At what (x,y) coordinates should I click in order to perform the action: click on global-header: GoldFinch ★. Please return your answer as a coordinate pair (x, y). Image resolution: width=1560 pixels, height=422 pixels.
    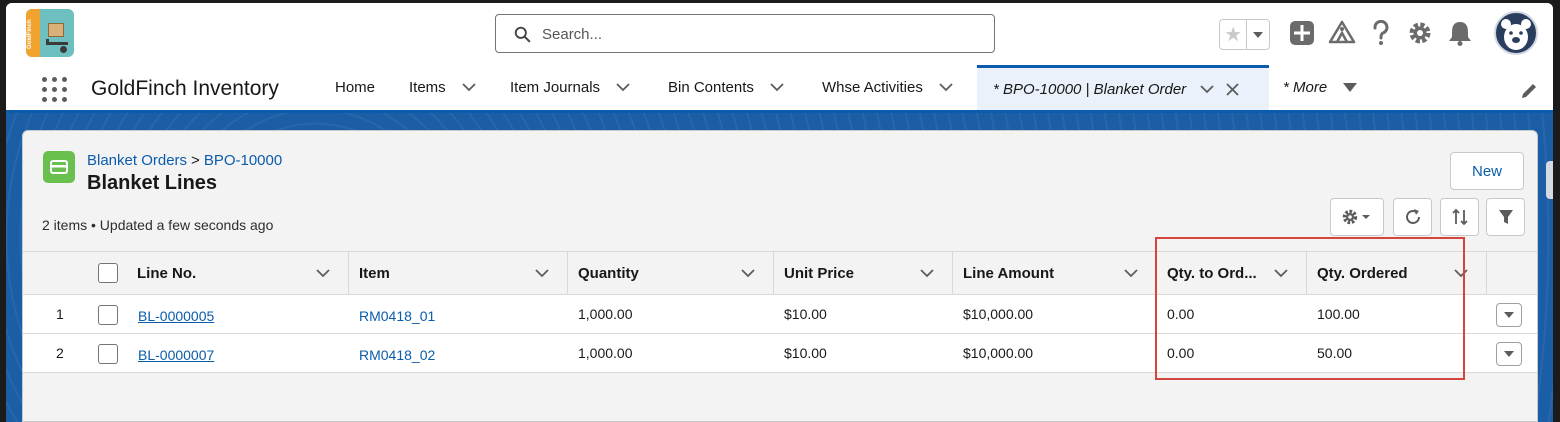
    Looking at the image, I should click on (779, 34).